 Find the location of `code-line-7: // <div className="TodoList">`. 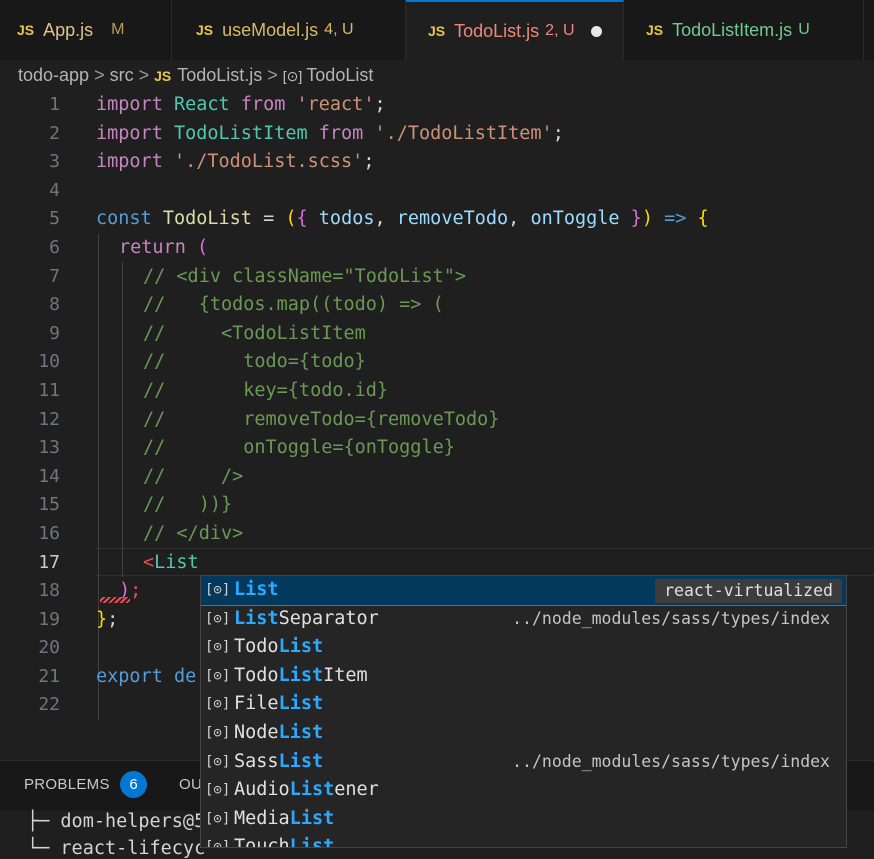

code-line-7: // <div className="TodoList"> is located at coordinates (305, 276).